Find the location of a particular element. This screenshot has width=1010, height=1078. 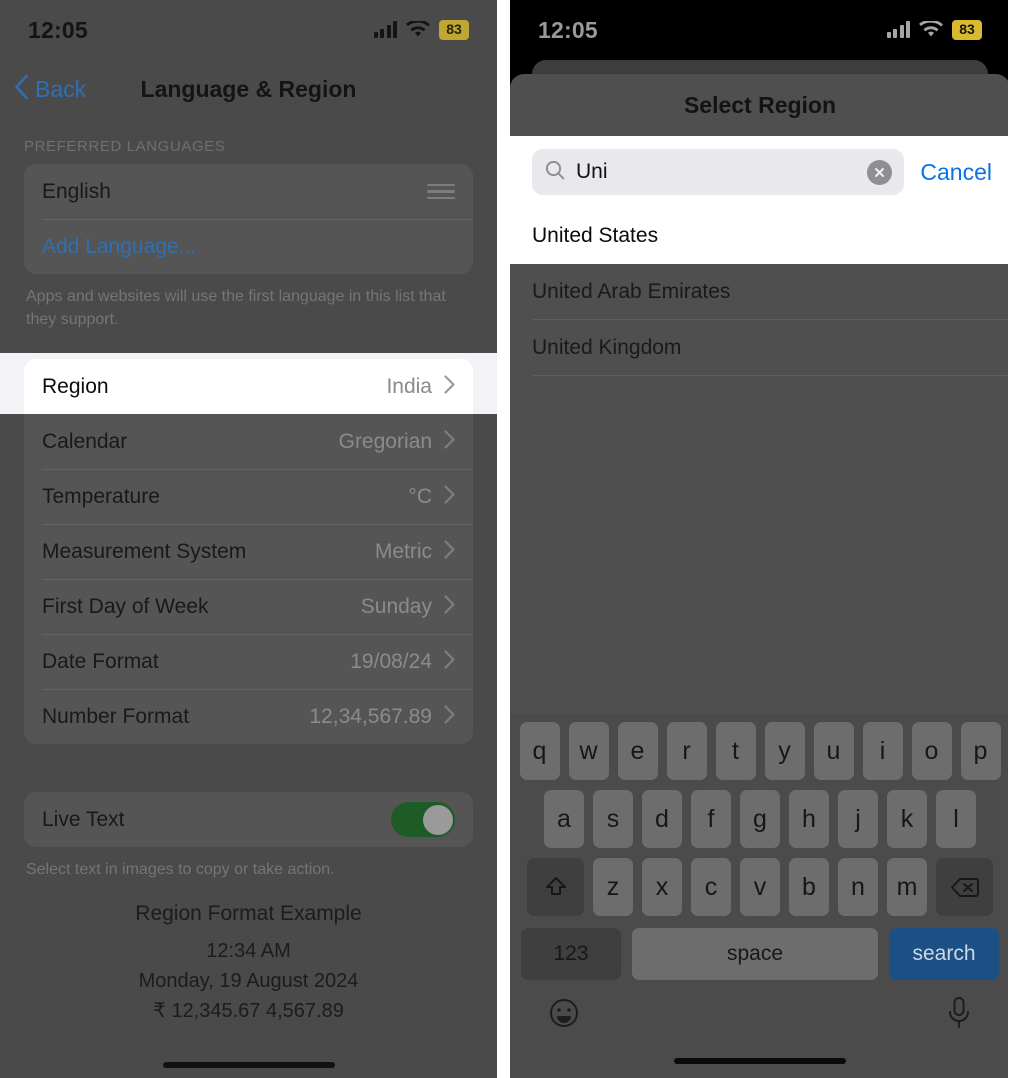

key-x: x is located at coordinates (662, 887).